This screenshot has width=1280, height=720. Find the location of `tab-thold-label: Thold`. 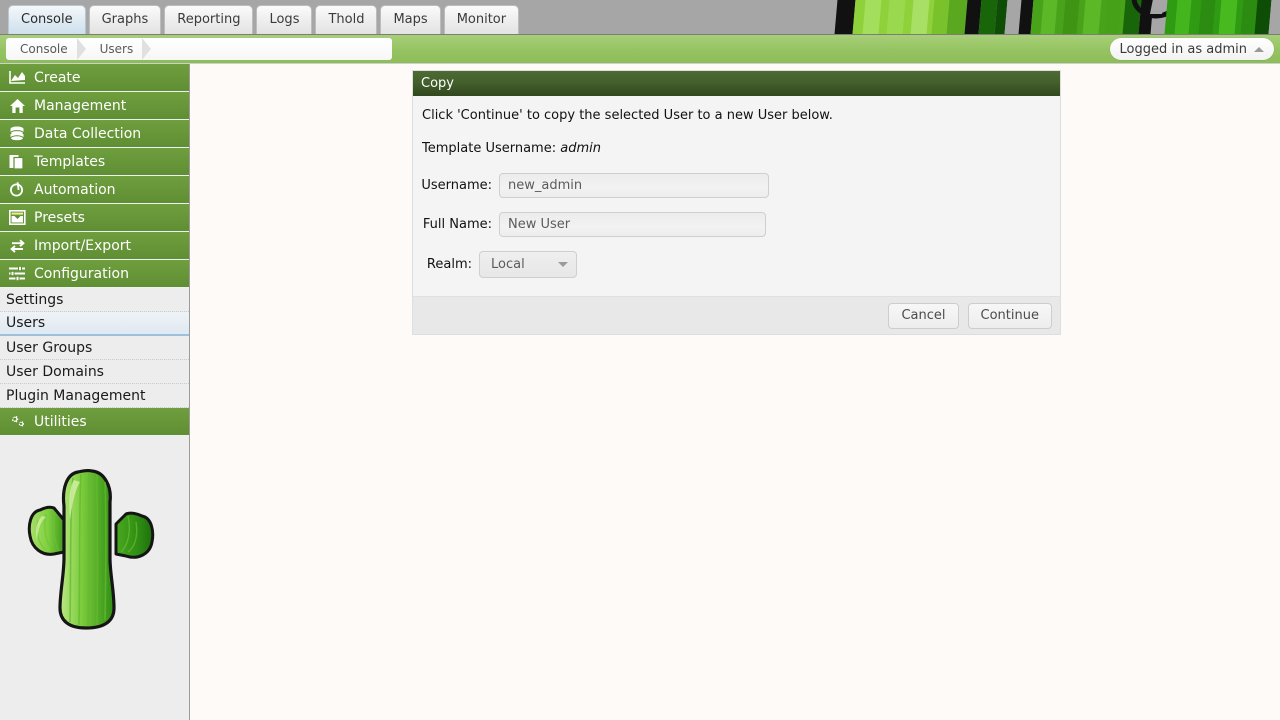

tab-thold-label: Thold is located at coordinates (346, 19).